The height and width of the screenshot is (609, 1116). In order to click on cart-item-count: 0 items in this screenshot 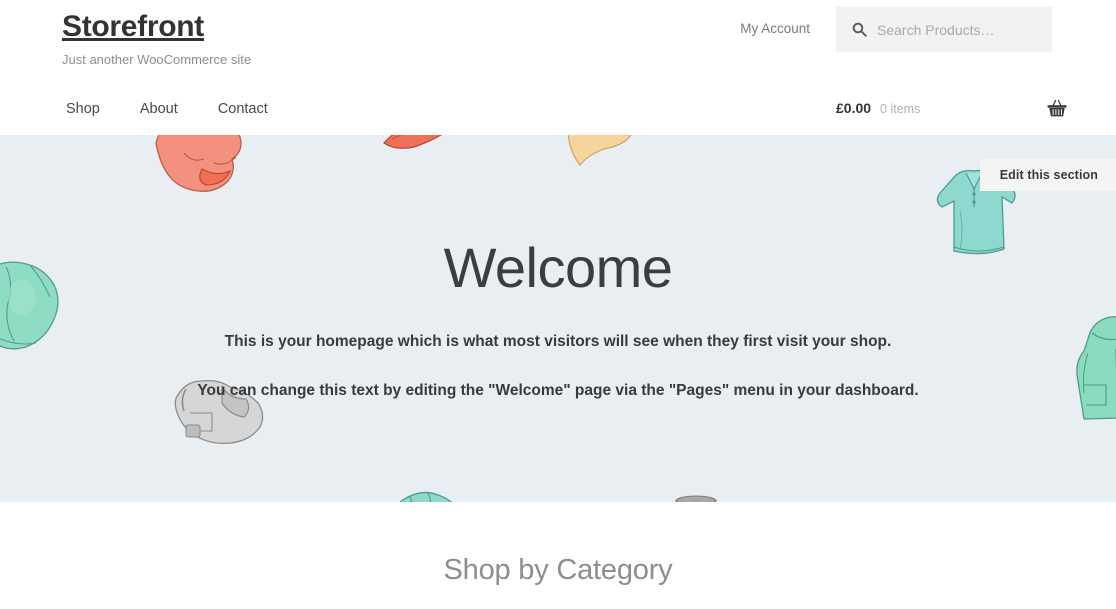, I will do `click(900, 109)`.